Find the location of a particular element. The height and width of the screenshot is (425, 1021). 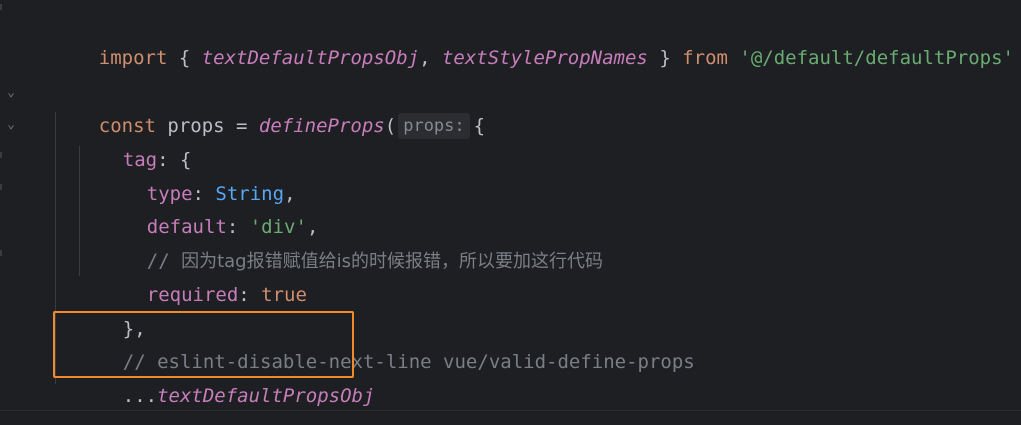

parameter-inlay-hint: props: is located at coordinates (434, 126).